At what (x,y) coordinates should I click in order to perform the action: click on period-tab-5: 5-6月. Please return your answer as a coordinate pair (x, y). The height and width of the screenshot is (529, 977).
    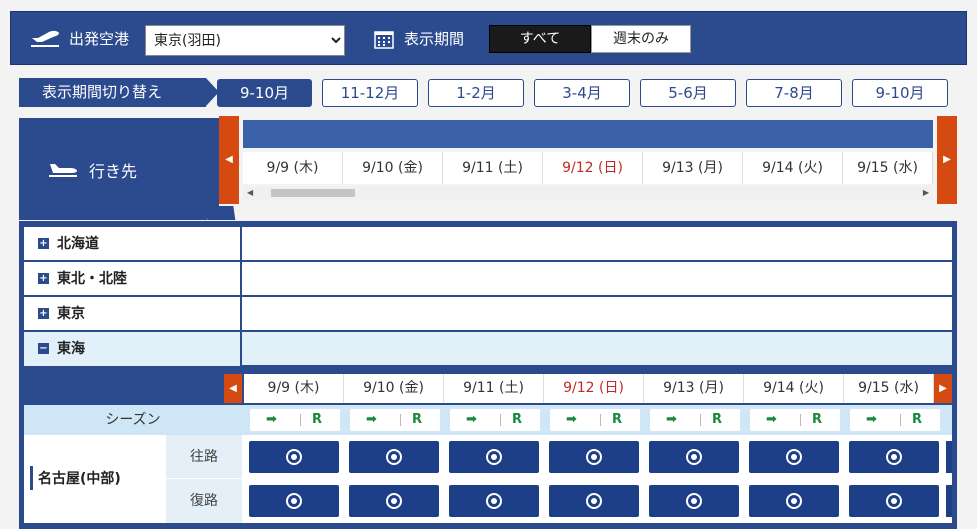
    Looking at the image, I should click on (688, 93).